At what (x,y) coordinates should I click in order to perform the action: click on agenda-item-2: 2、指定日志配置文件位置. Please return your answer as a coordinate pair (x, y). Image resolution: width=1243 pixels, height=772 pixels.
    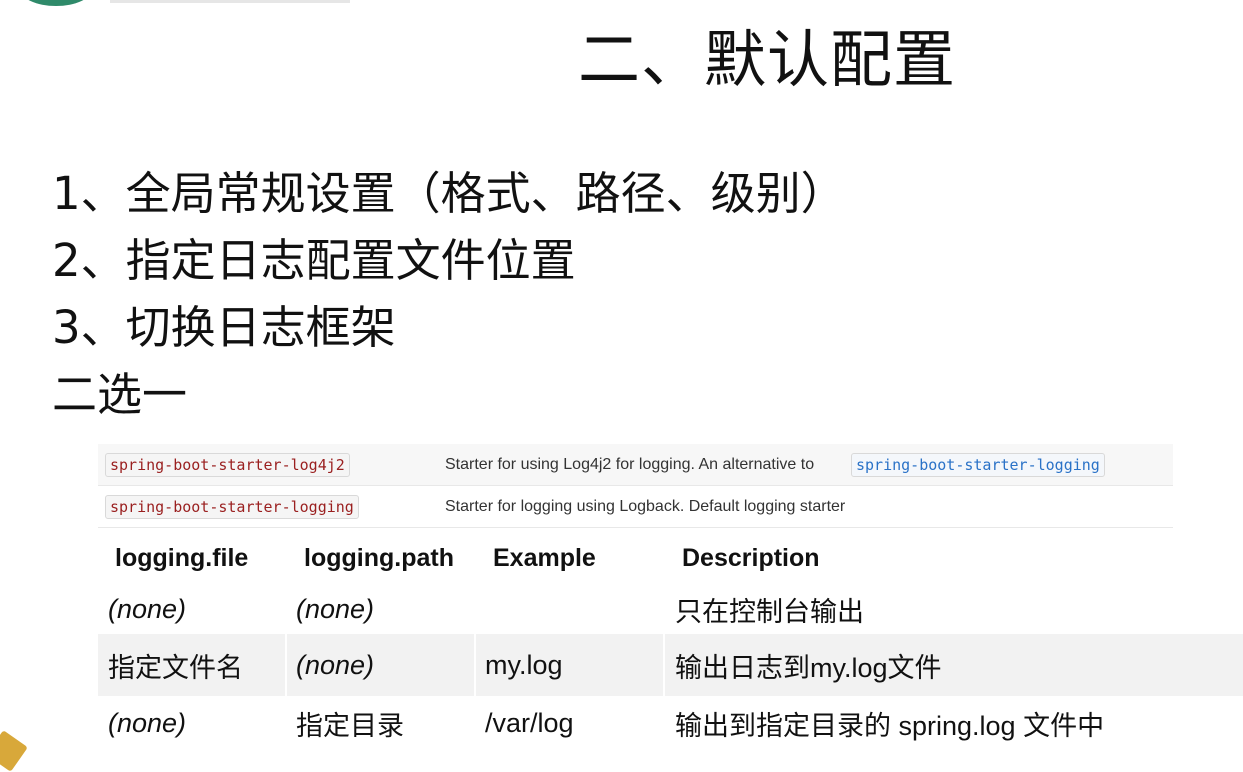
    Looking at the image, I should click on (314, 260).